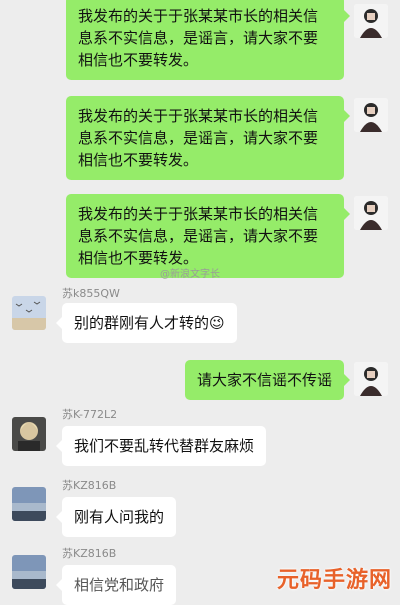  Describe the element at coordinates (190, 274) in the screenshot. I see `watermark: @新浪文字长` at that location.